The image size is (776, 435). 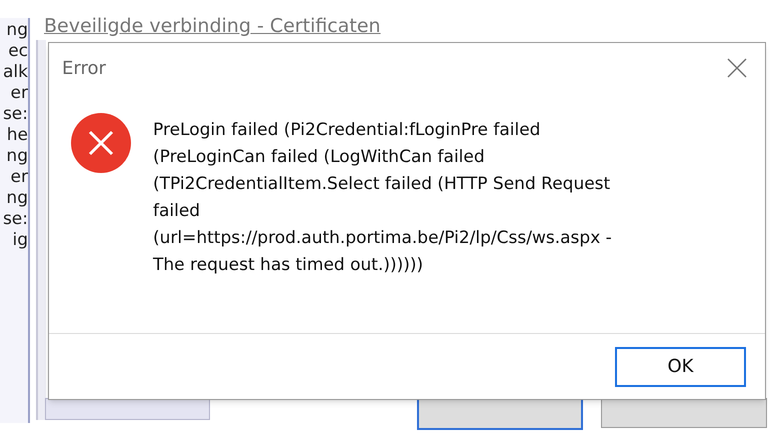 I want to click on error-icon, so click(x=101, y=143).